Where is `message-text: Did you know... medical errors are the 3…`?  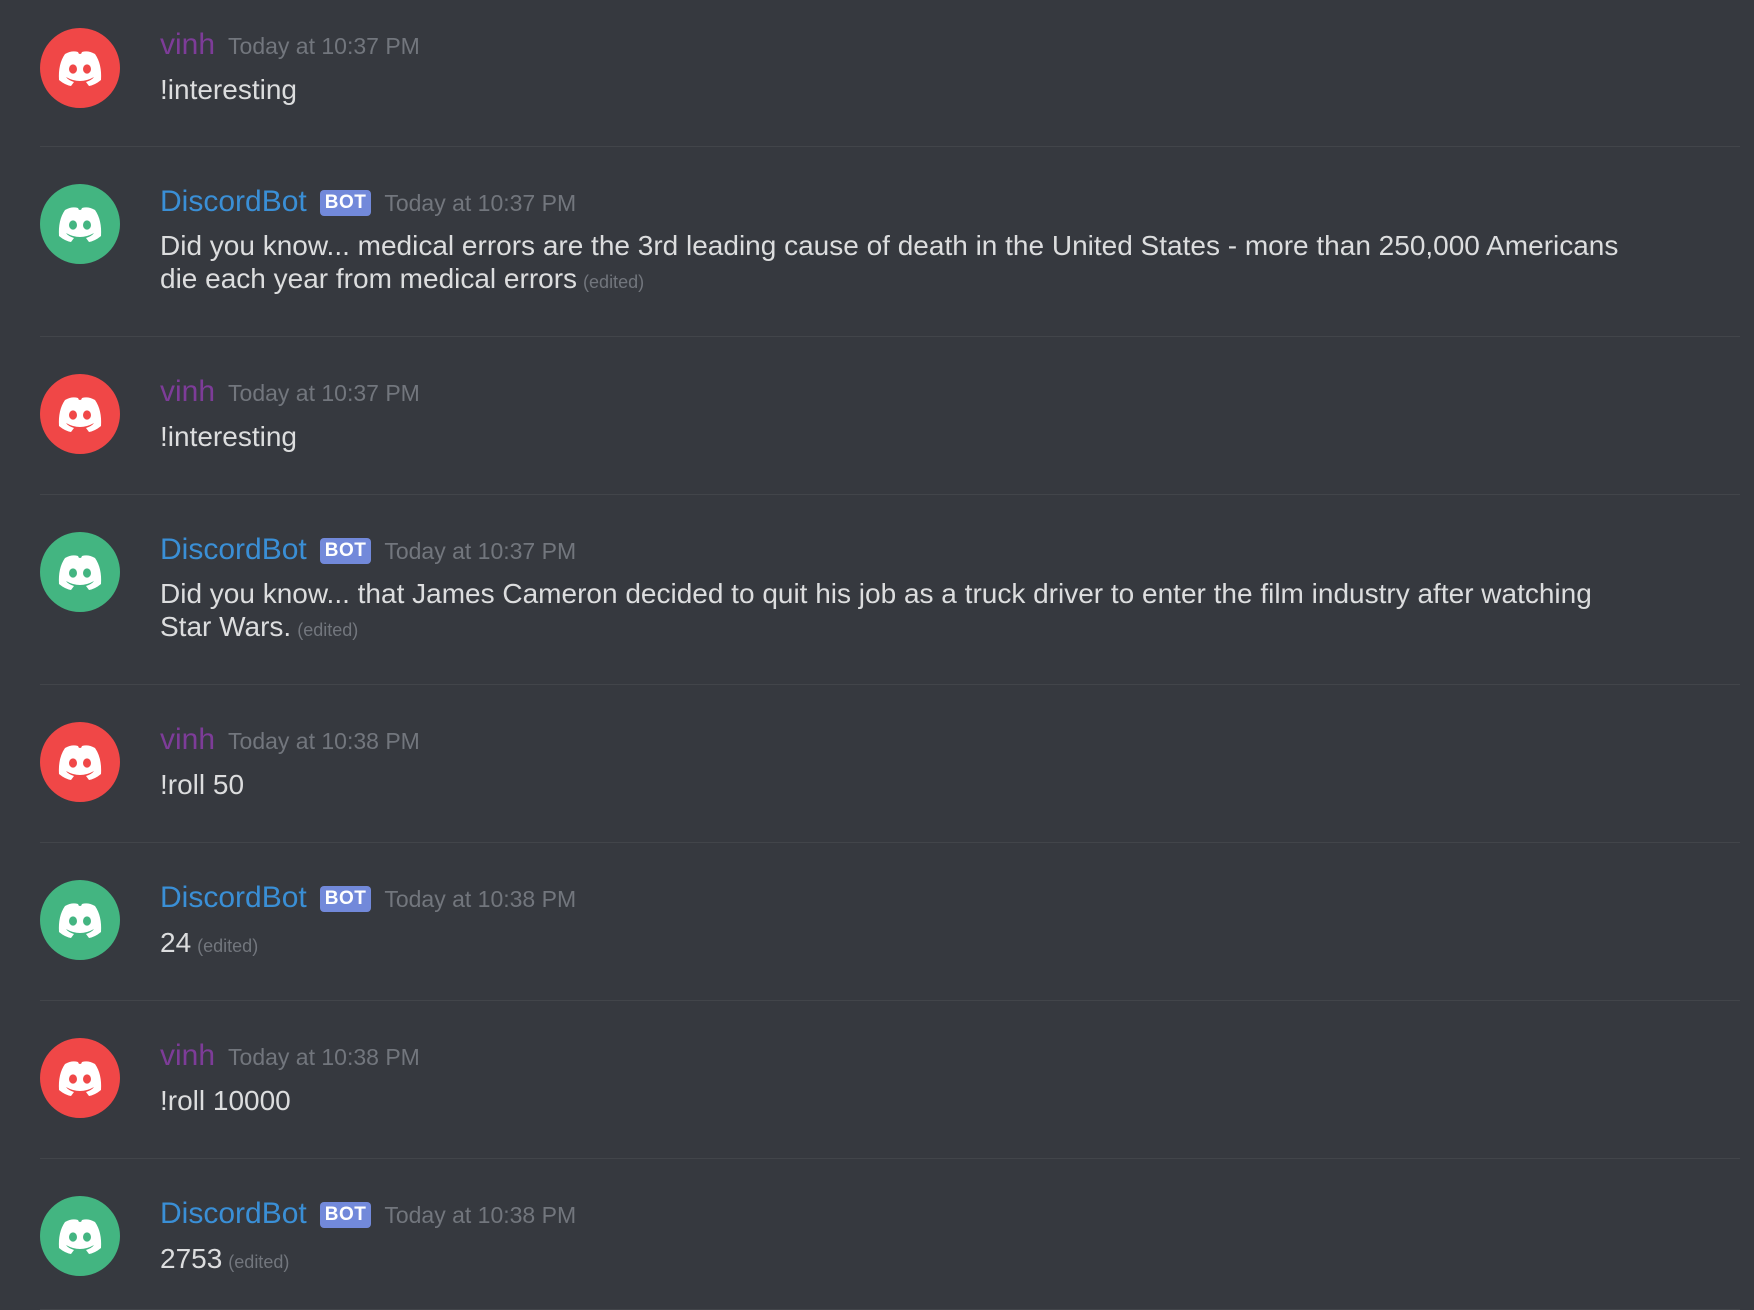
message-text: Did you know... medical errors are the 3… is located at coordinates (889, 245).